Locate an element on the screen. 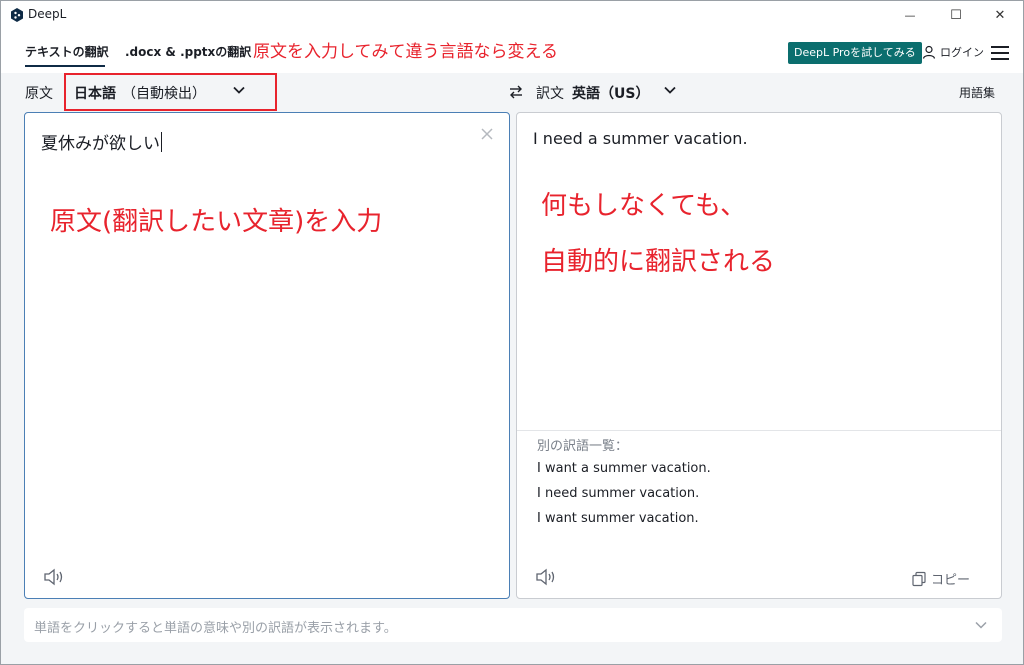  annotation-auto-translate-line1: 何もしなくても、 is located at coordinates (644, 206).